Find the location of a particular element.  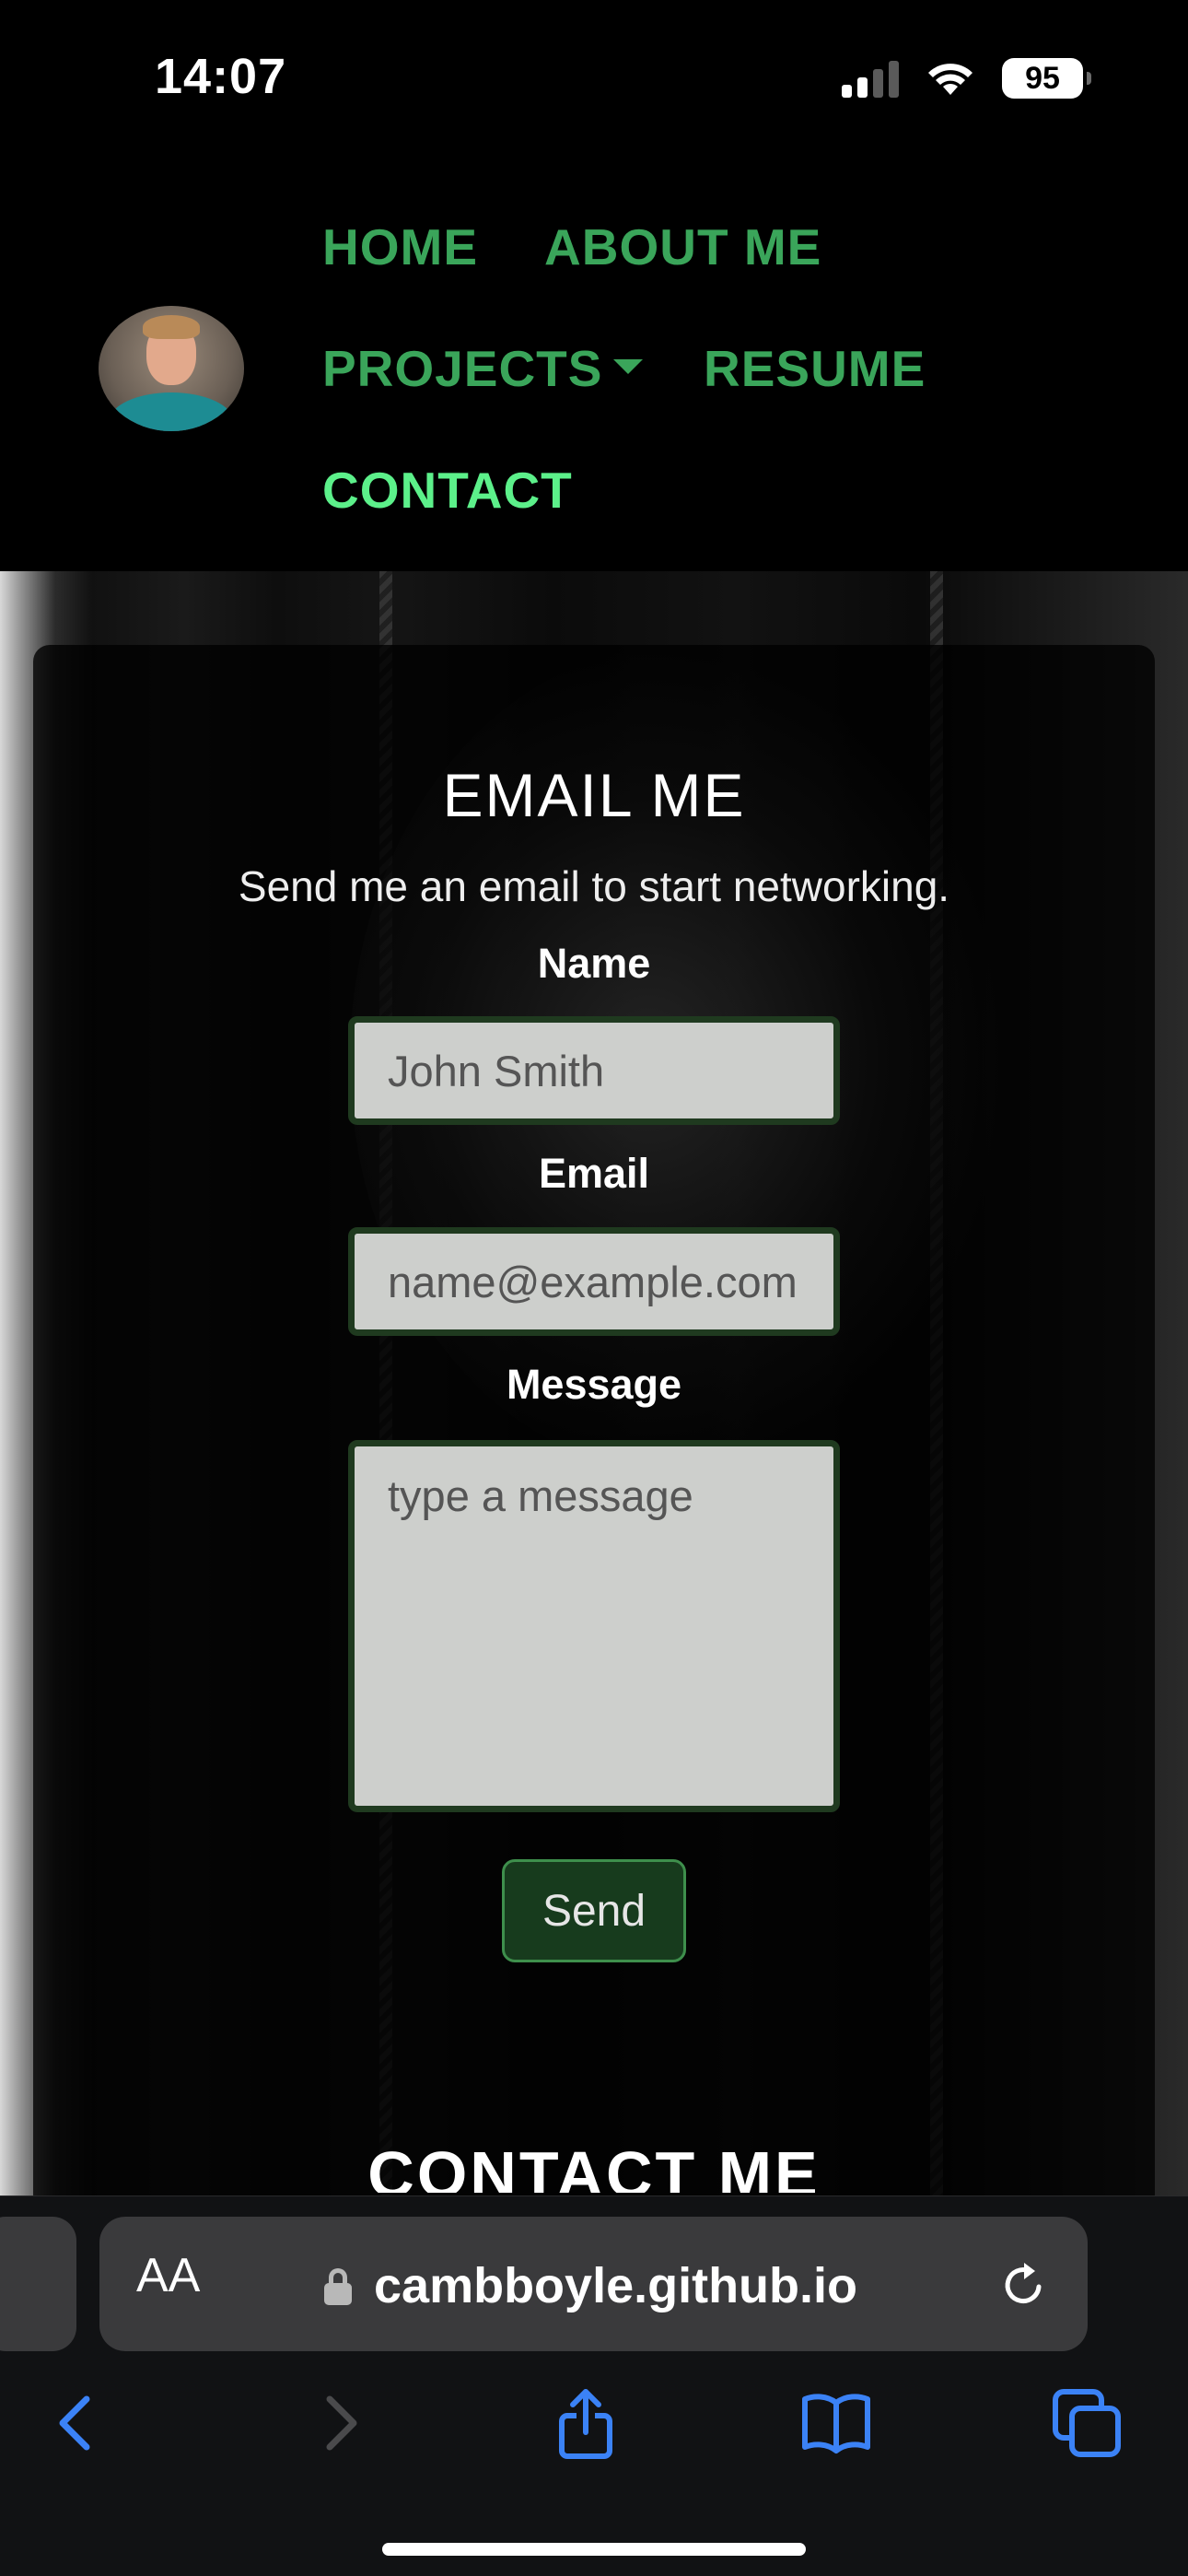

status-icons: 95 is located at coordinates (967, 78).